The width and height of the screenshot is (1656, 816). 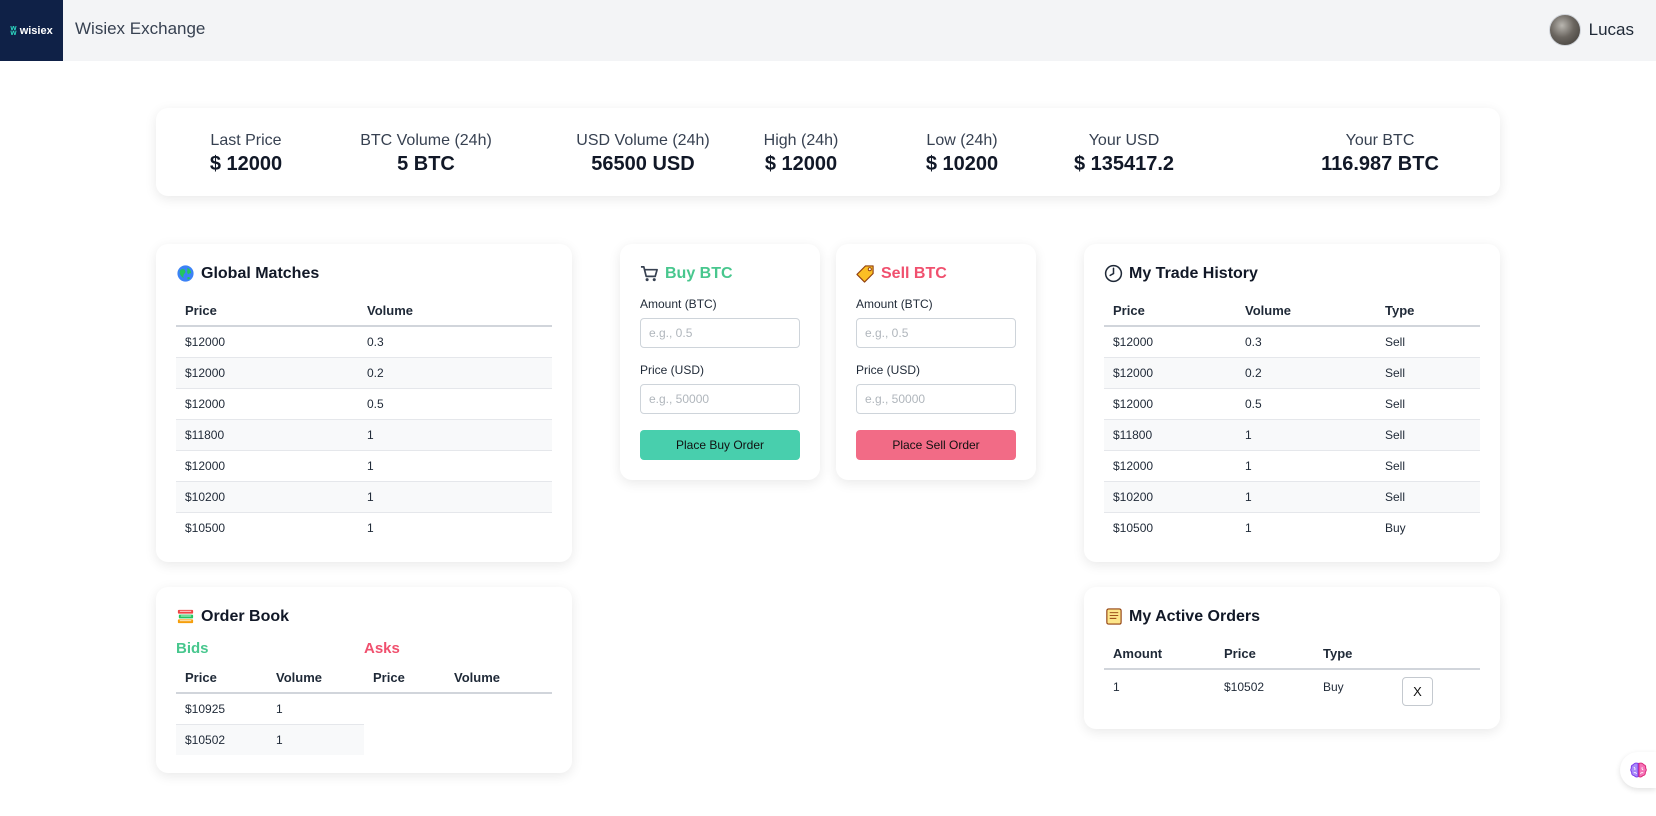 I want to click on table-row: $12000 0.2 Sell, so click(x=1292, y=373).